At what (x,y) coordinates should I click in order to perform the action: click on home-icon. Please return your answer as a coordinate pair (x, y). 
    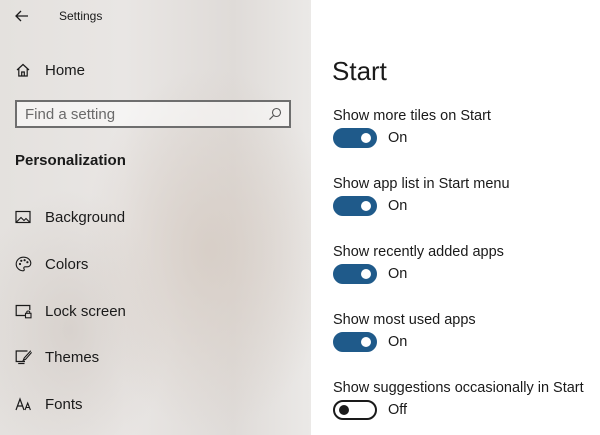
    Looking at the image, I should click on (23, 70).